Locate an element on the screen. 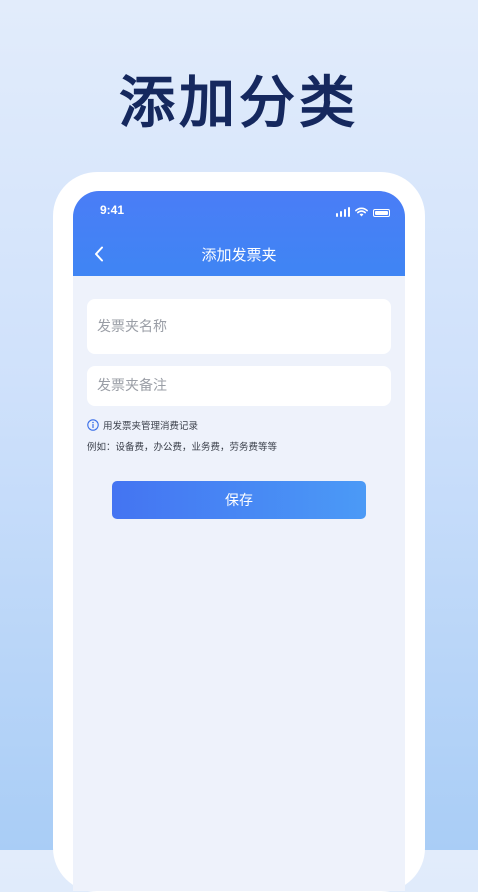  signal-icon is located at coordinates (342, 212).